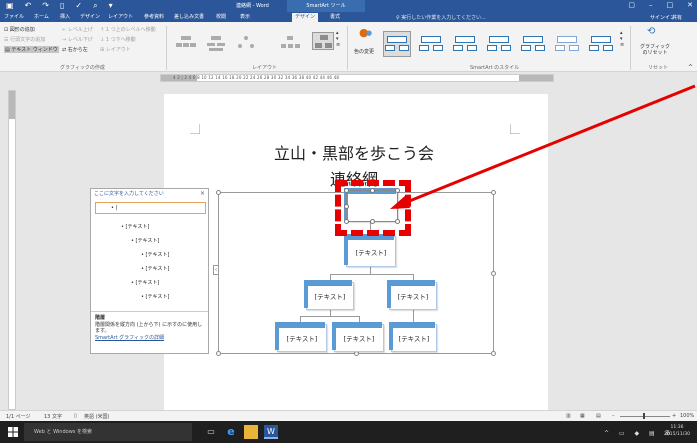 The width and height of the screenshot is (697, 443). What do you see at coordinates (568, 416) in the screenshot?
I see `read-mode-icon: ▥` at bounding box center [568, 416].